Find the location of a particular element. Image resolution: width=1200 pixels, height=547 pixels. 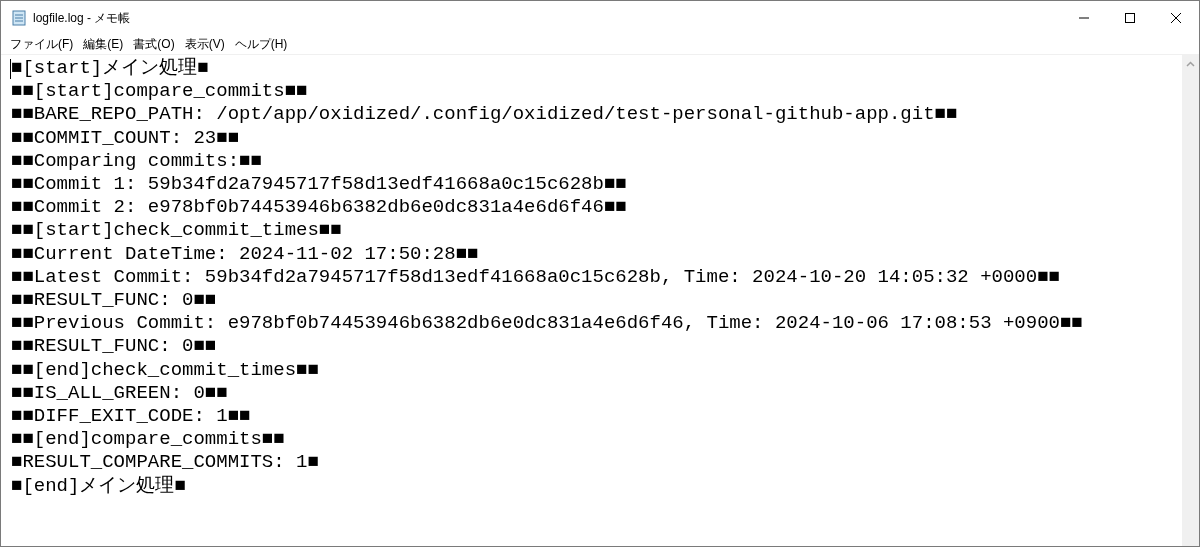

menu-item: ファイル(F) is located at coordinates (42, 44).